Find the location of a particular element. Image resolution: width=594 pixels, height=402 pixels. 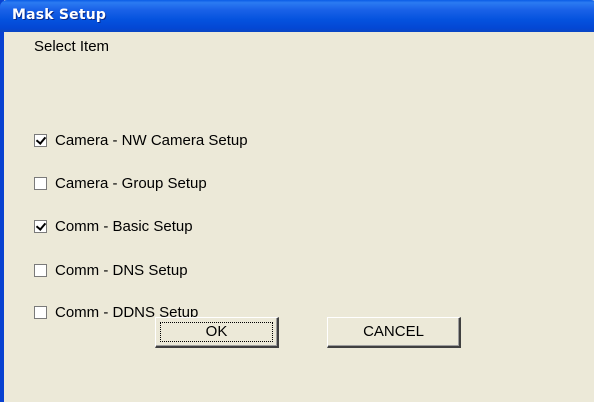

comm-basic-checkbox is located at coordinates (40, 226).